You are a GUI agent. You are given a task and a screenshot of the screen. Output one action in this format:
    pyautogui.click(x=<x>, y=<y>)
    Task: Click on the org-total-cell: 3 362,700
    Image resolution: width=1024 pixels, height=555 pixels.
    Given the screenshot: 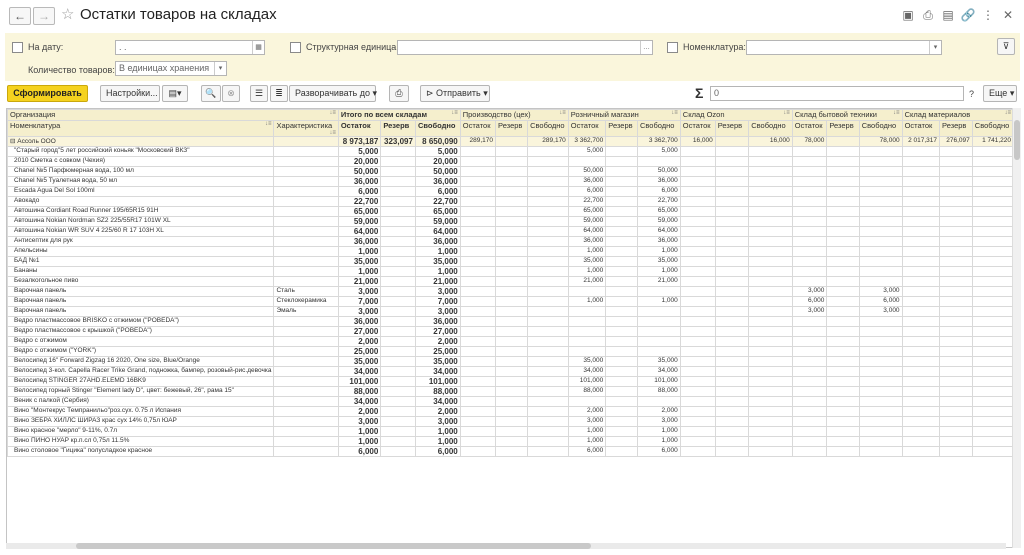 What is the action you would take?
    pyautogui.click(x=658, y=141)
    